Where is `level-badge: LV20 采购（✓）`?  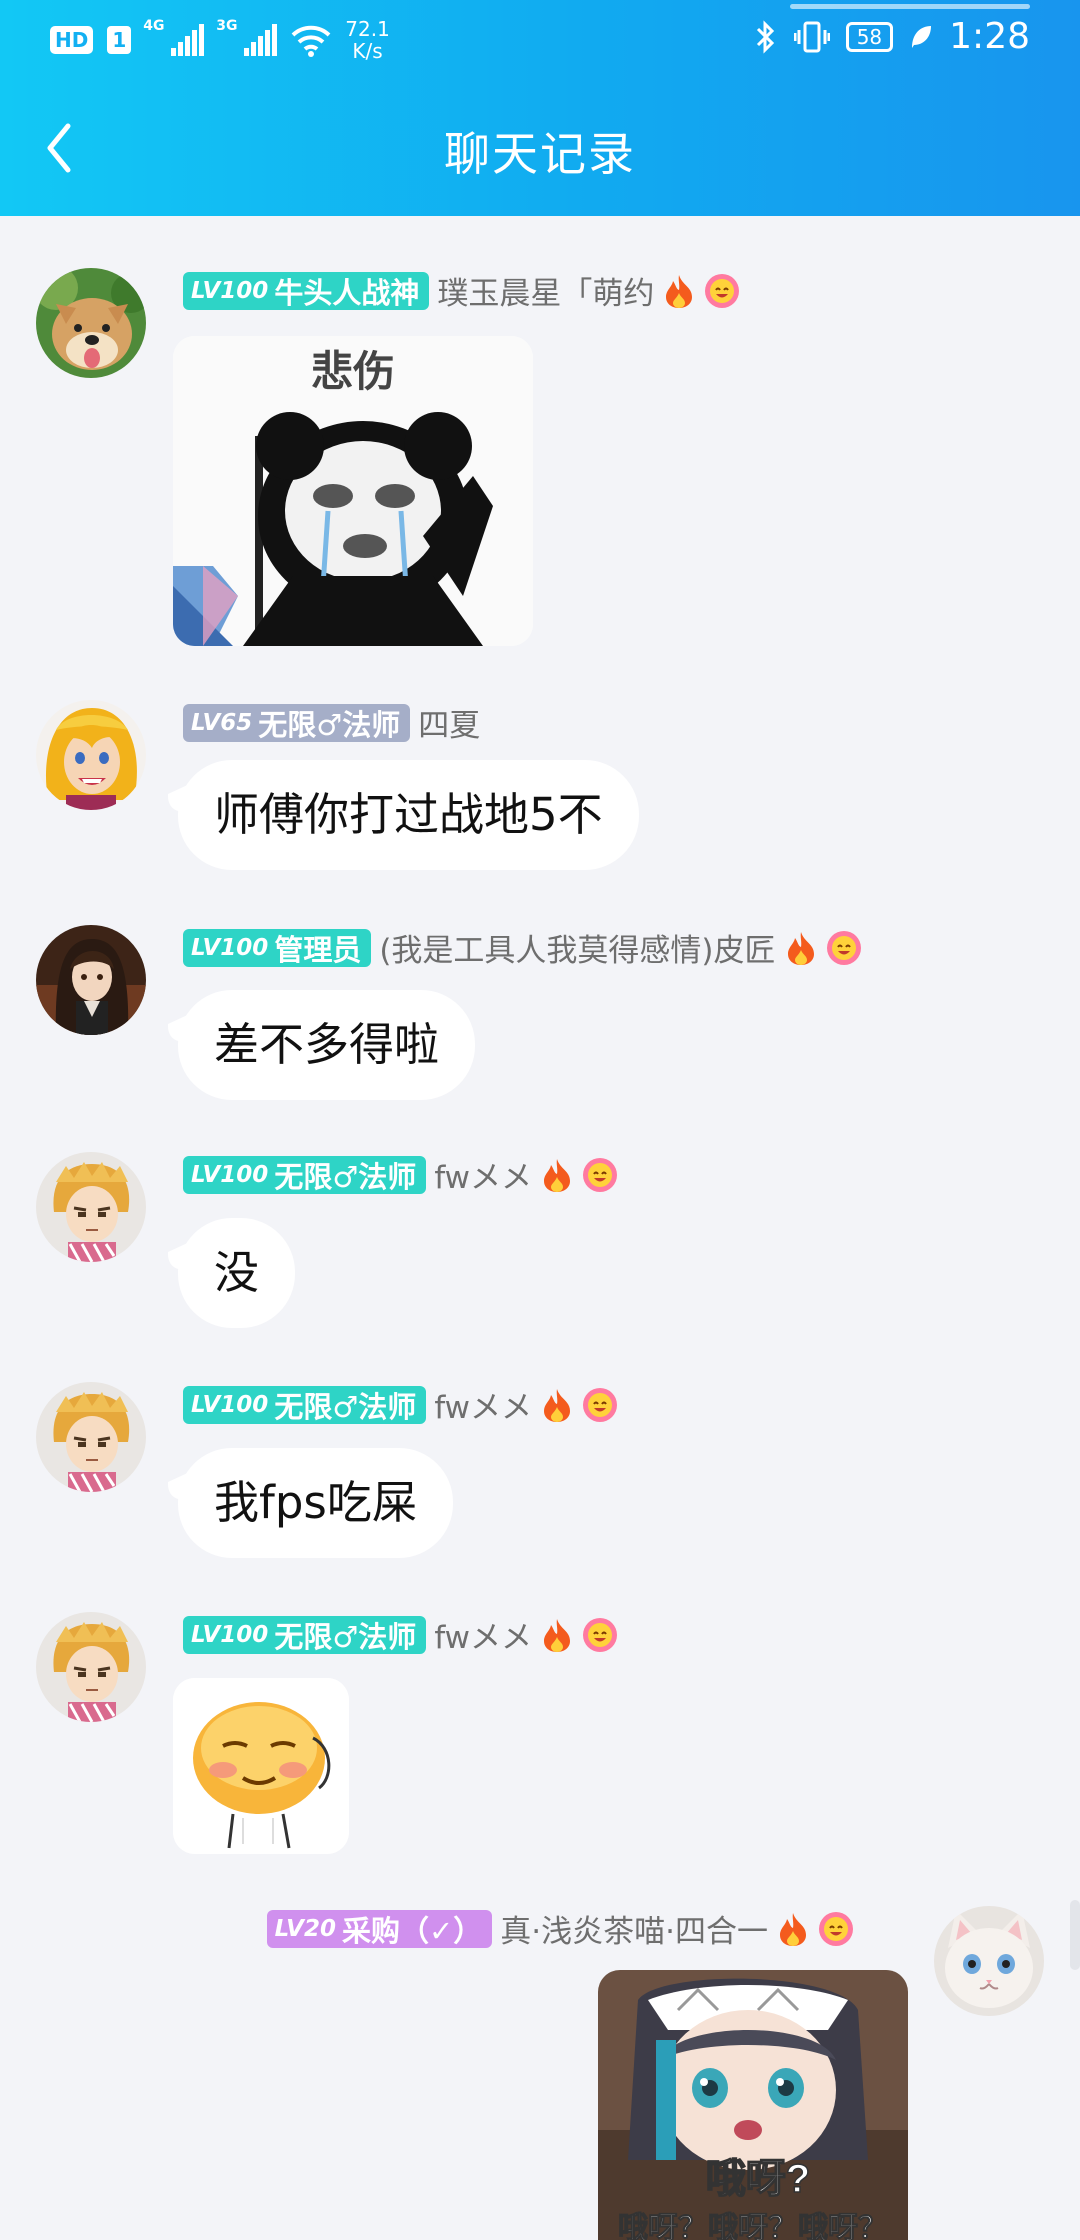
level-badge: LV20 采购（✓） is located at coordinates (379, 1928).